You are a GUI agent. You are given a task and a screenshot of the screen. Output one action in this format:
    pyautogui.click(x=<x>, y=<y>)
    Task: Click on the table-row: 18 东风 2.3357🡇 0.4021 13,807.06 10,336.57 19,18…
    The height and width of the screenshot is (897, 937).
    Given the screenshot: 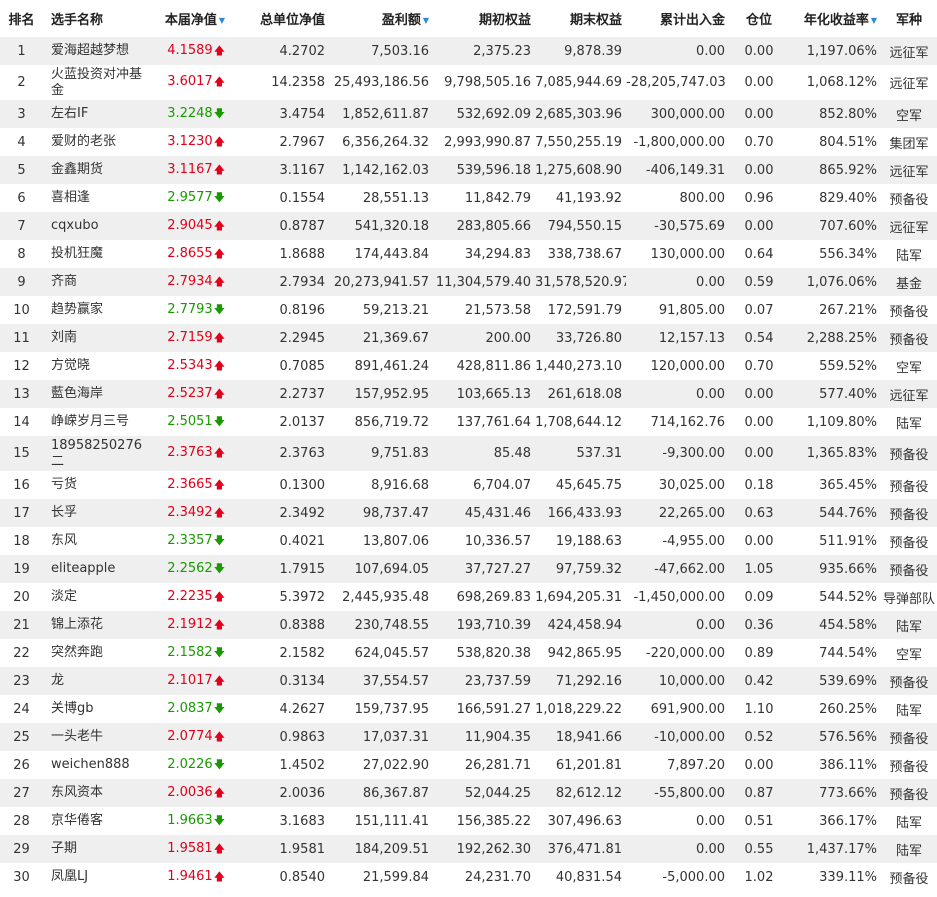 What is the action you would take?
    pyautogui.click(x=468, y=541)
    